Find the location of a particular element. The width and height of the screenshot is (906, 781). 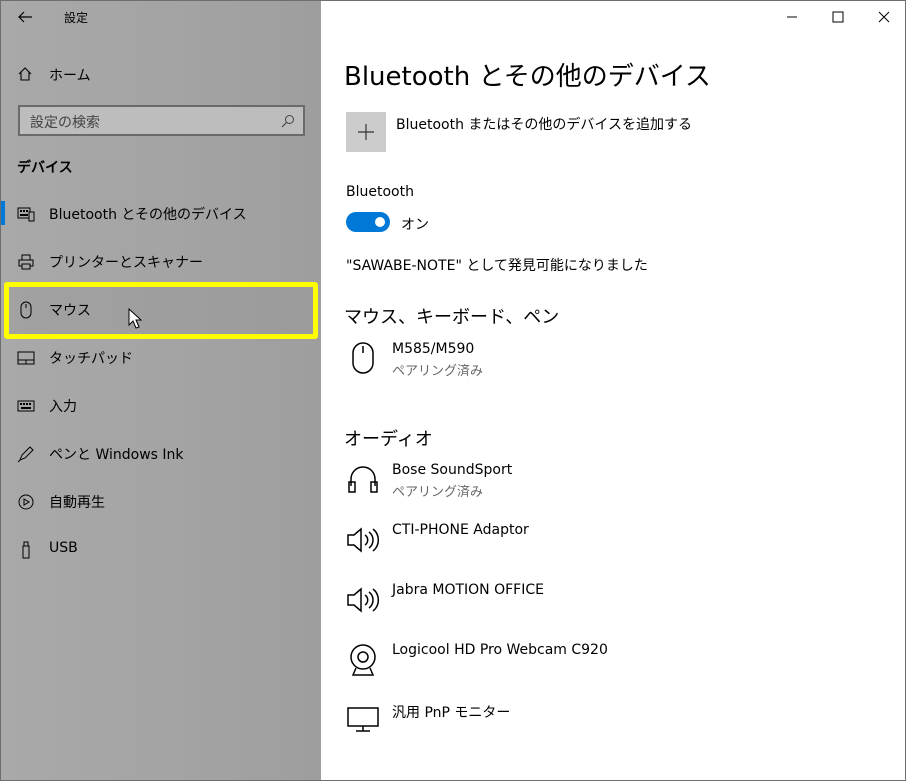

add-device-label: Bluetooth またはその他のデバイスを追加する is located at coordinates (544, 125).